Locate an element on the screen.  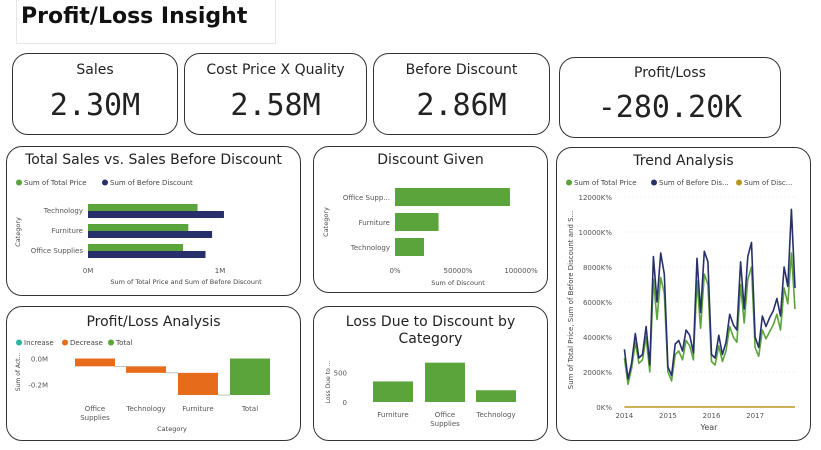
kpi-label: Profit/Loss is located at coordinates (670, 73).